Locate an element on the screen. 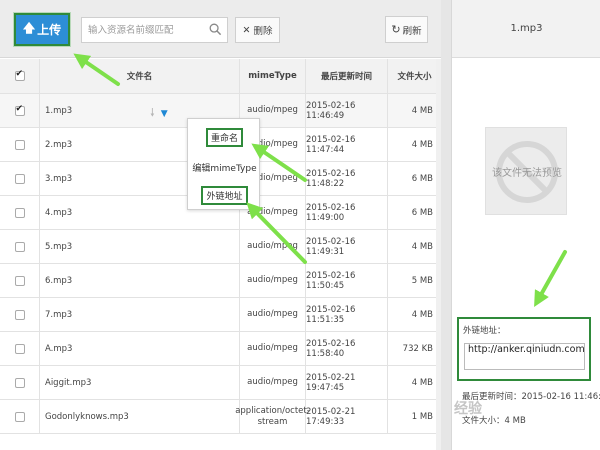  updated-cell: 2015-02-16 11:46:49 is located at coordinates (347, 110).